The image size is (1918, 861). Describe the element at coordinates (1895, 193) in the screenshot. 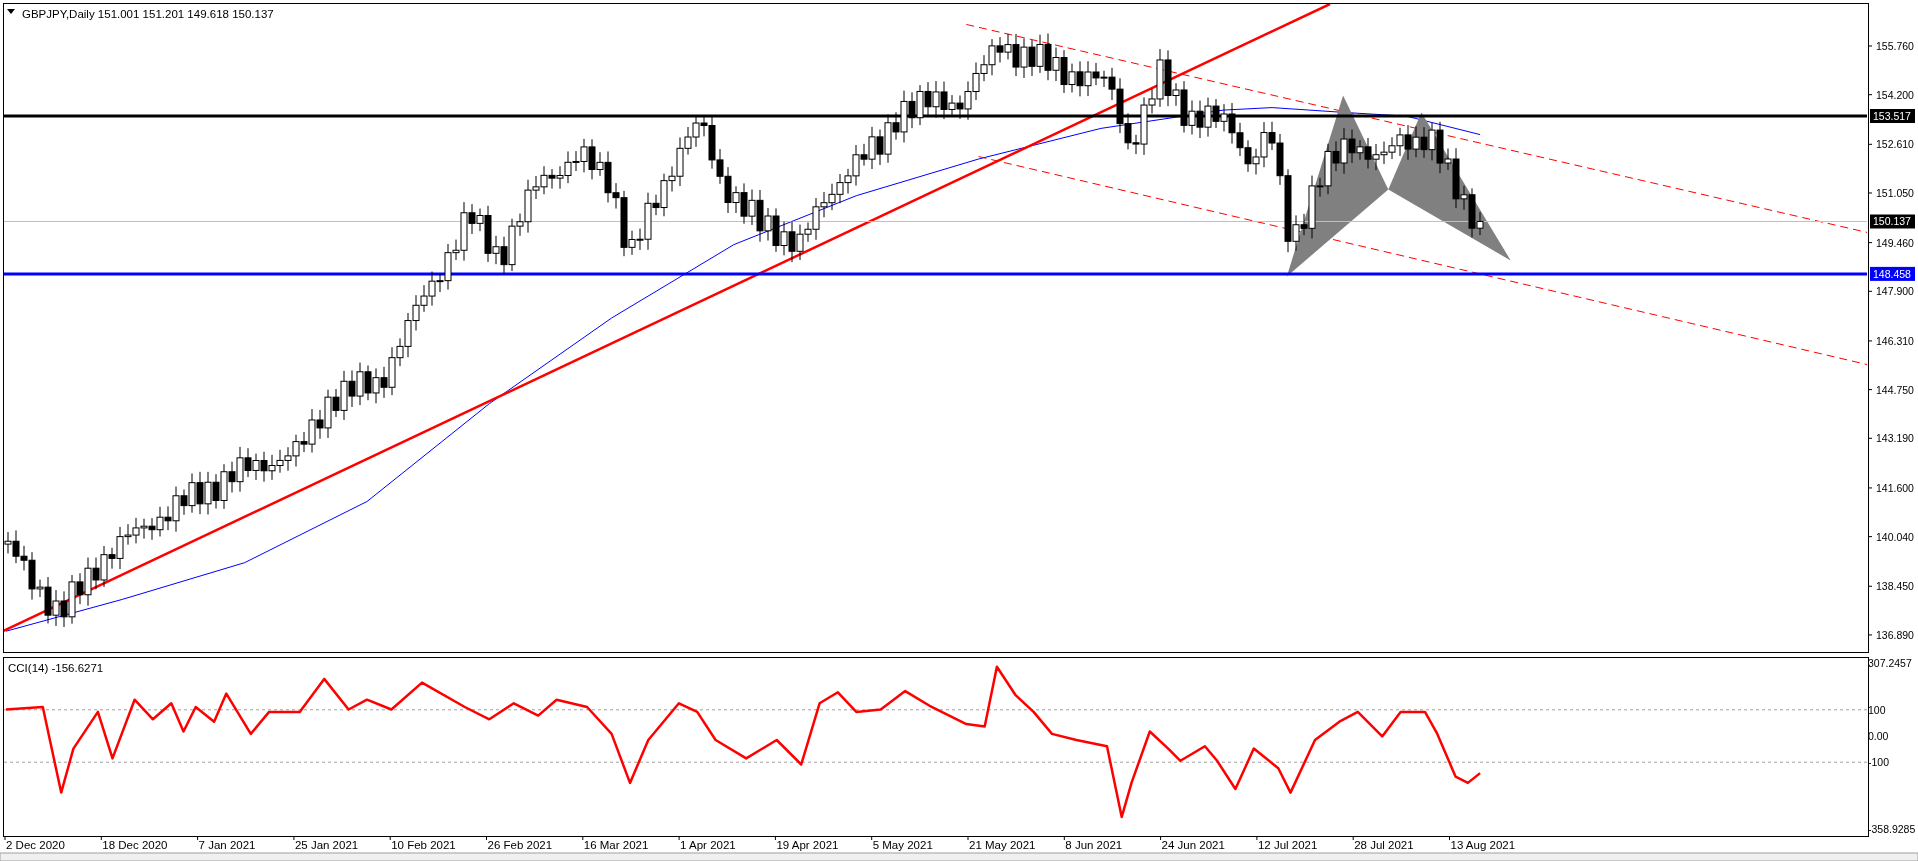

I see `price-axis-label: 151.050` at that location.